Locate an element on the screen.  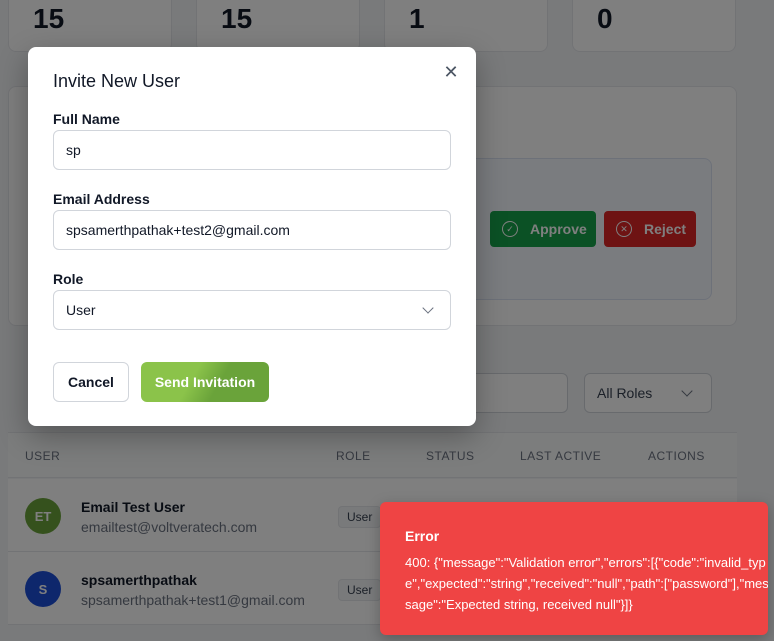
close-icon: ✕ is located at coordinates (451, 72).